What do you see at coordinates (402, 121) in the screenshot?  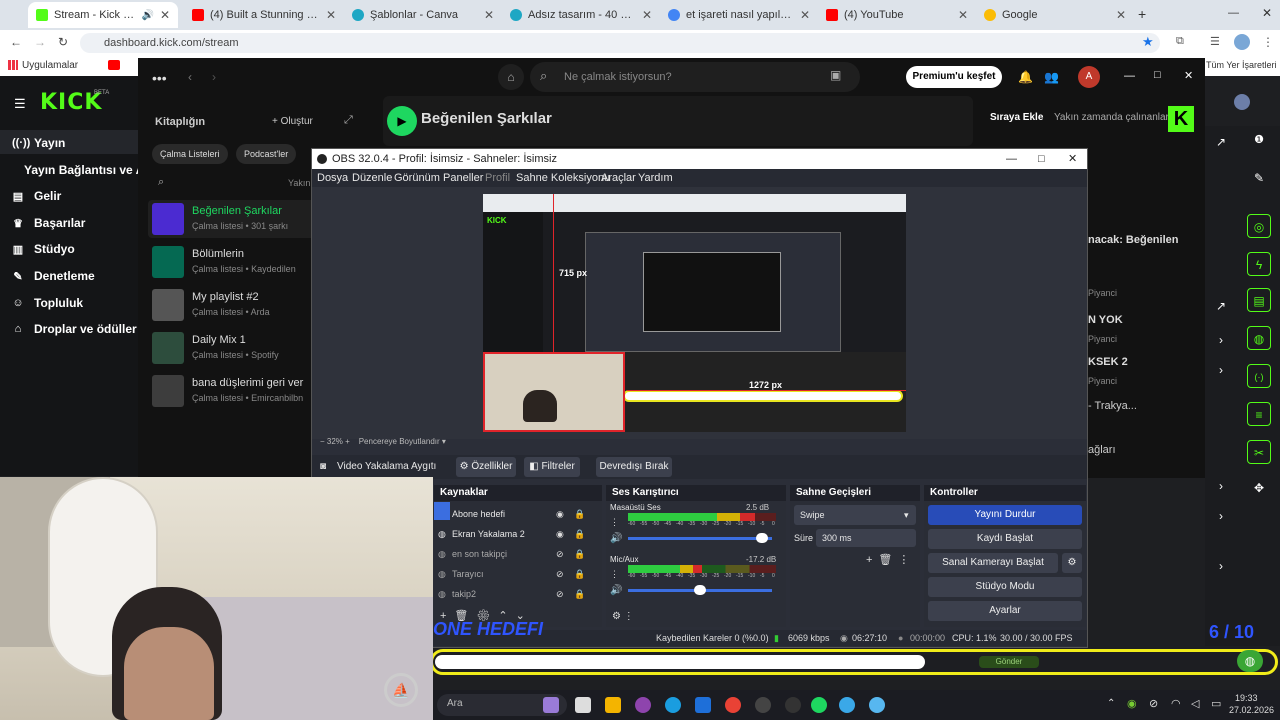 I see `play-icon: ▶` at bounding box center [402, 121].